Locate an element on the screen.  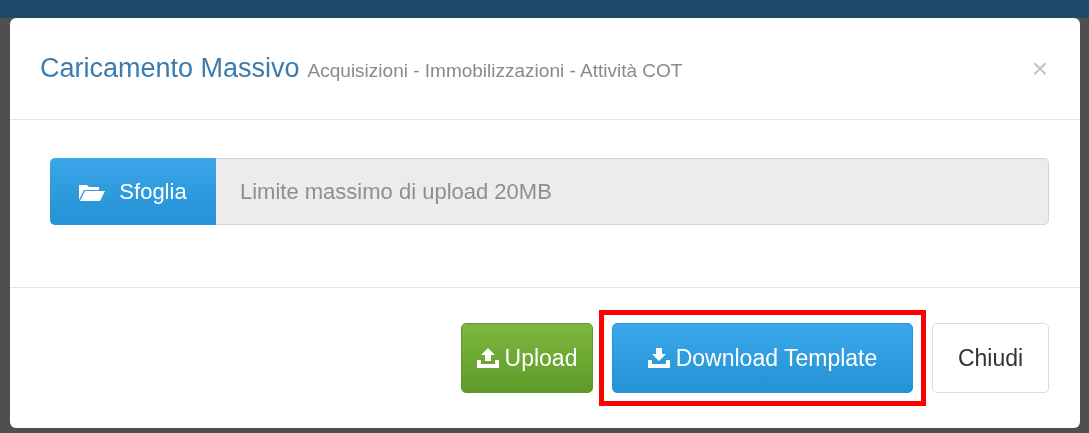
dialog-subtitle: Acquisizioni - Immobilizzazioni - Attività COT is located at coordinates (495, 70).